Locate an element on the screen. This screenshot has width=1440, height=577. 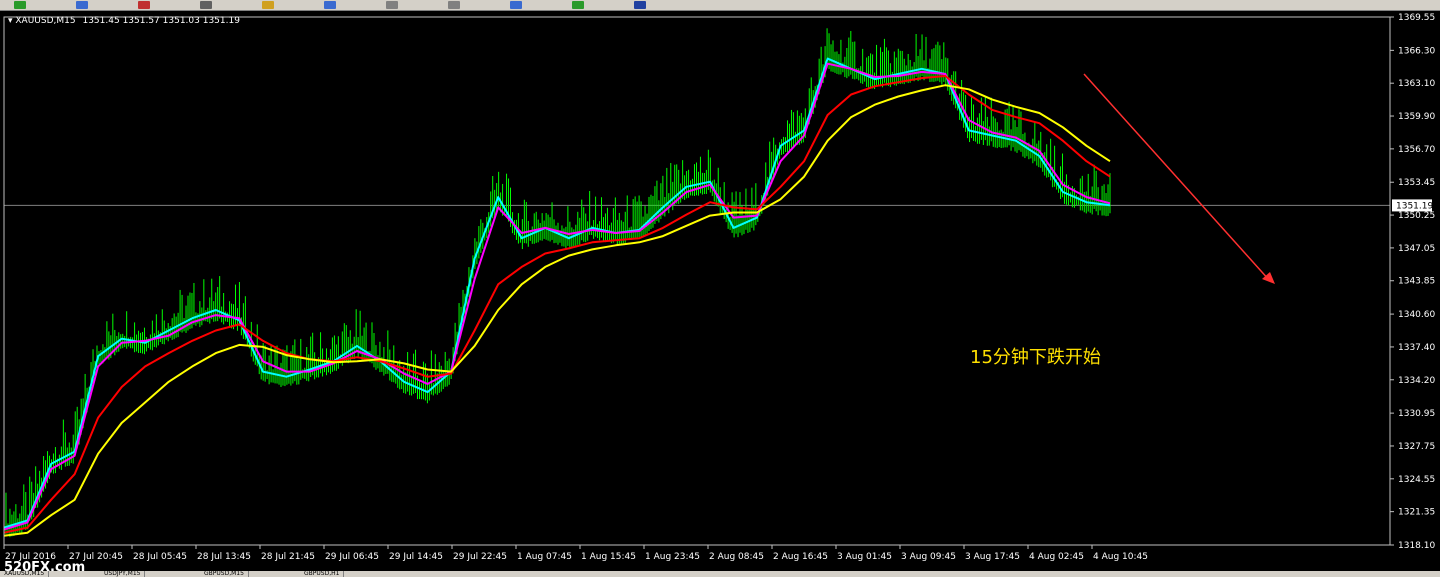
x-tick-label: 28 Jul 21:45 is located at coordinates (288, 557).